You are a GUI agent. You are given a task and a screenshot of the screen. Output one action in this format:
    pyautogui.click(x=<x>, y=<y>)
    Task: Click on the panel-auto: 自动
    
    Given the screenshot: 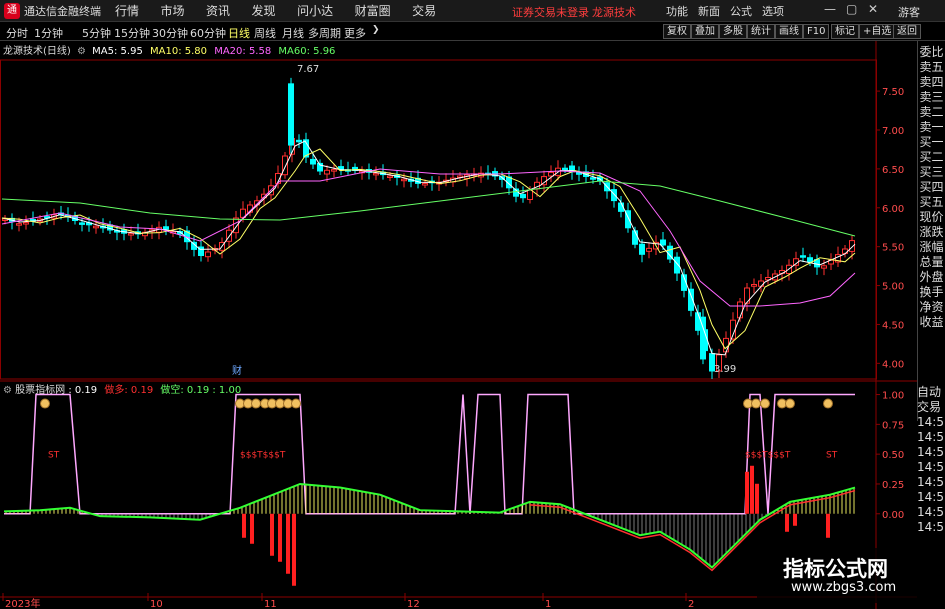 What is the action you would take?
    pyautogui.click(x=931, y=392)
    